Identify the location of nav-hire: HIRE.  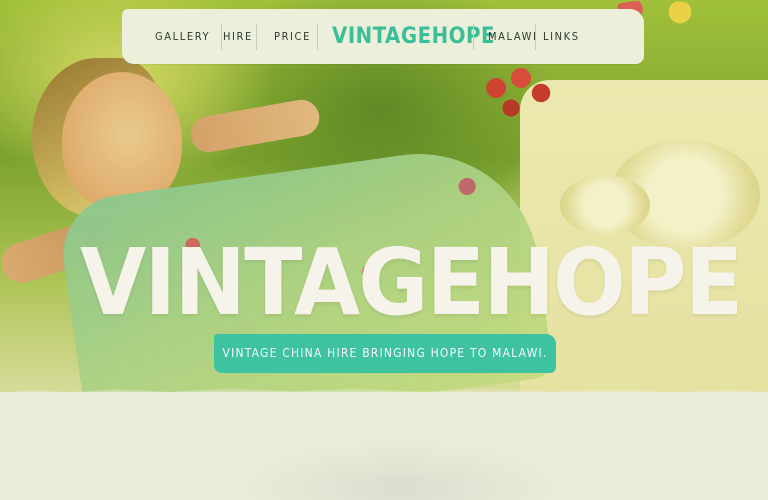
(238, 36).